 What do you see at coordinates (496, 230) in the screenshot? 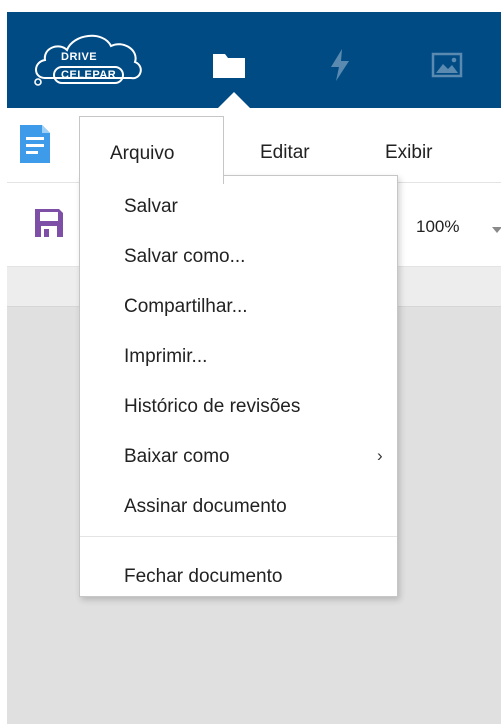
I see `zoom-dropdown-icon` at bounding box center [496, 230].